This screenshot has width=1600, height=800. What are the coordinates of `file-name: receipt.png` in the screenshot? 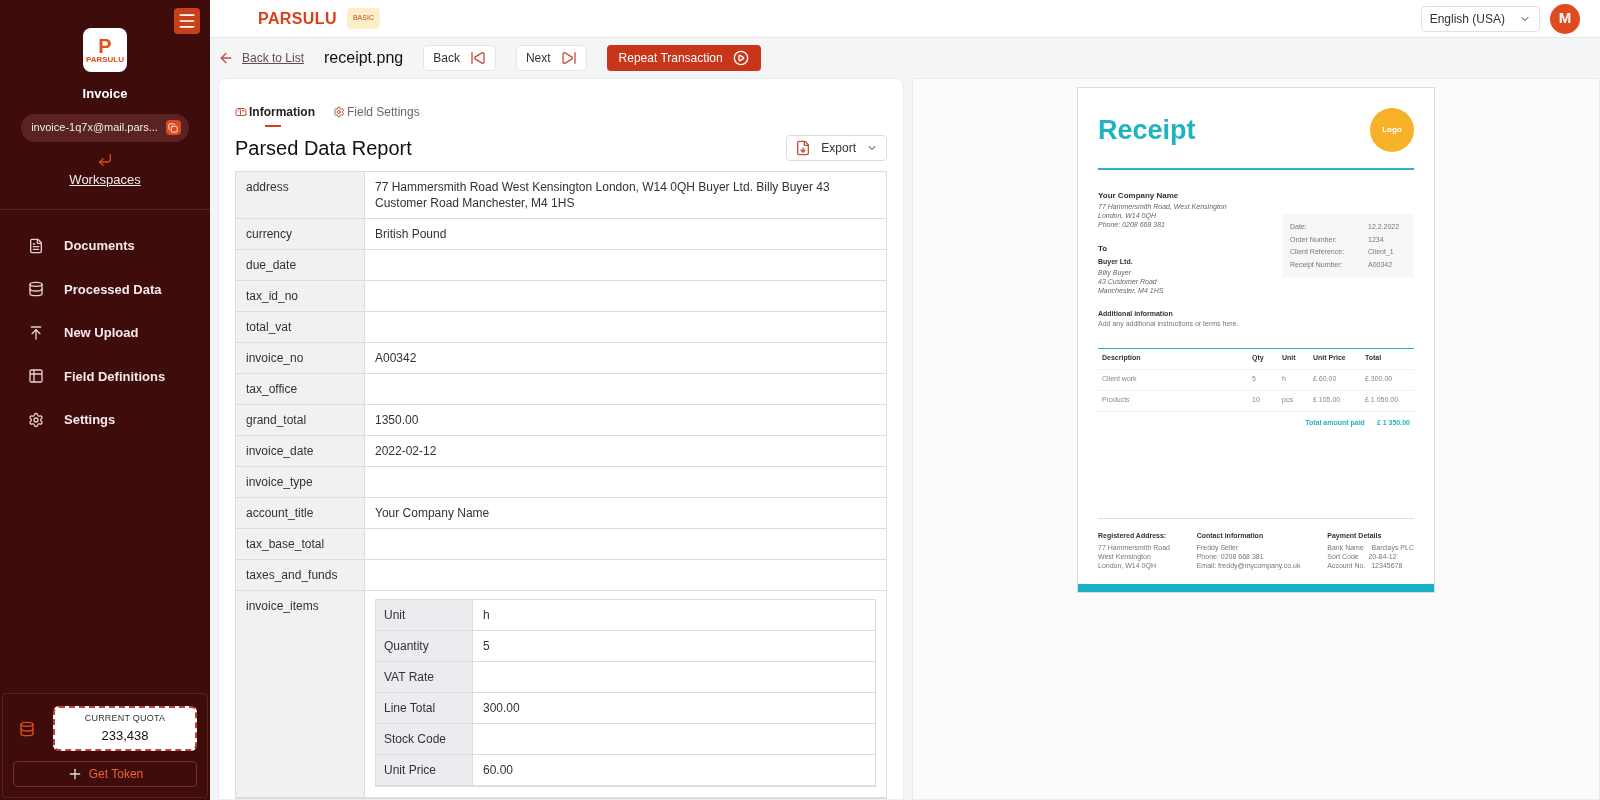 It's located at (364, 58).